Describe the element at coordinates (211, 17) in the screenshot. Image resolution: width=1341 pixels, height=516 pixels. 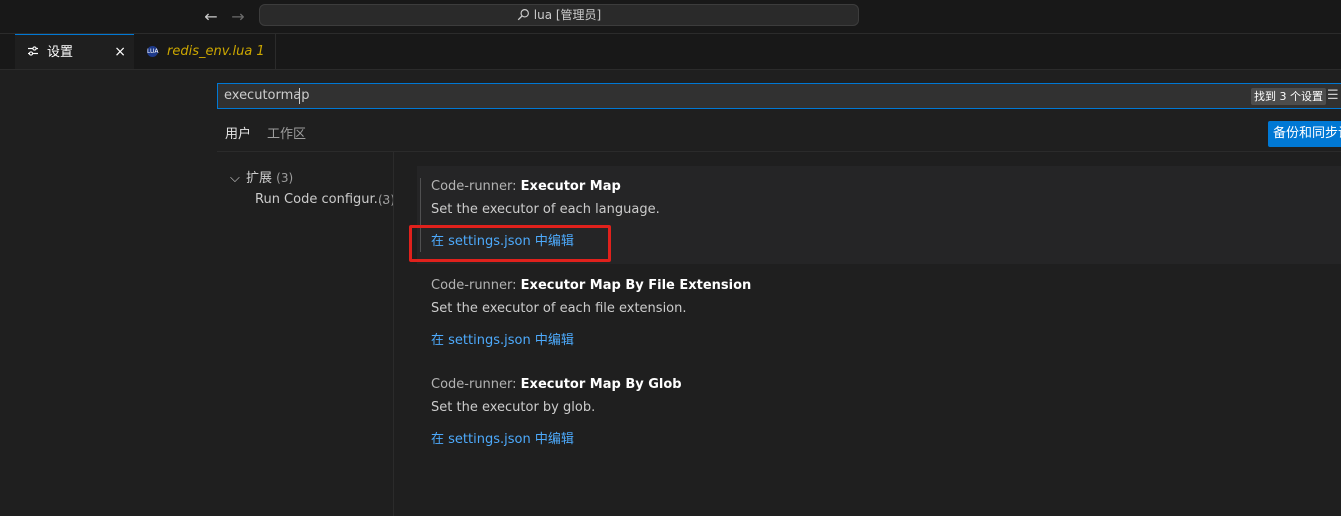
I see `back-arrow-icon: ←` at that location.